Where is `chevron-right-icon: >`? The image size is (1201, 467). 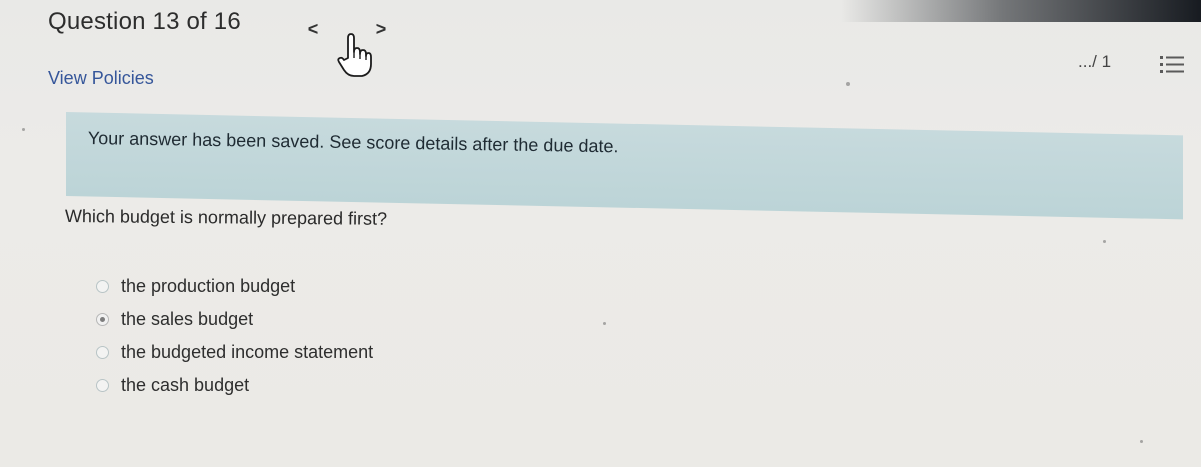 chevron-right-icon: > is located at coordinates (381, 29).